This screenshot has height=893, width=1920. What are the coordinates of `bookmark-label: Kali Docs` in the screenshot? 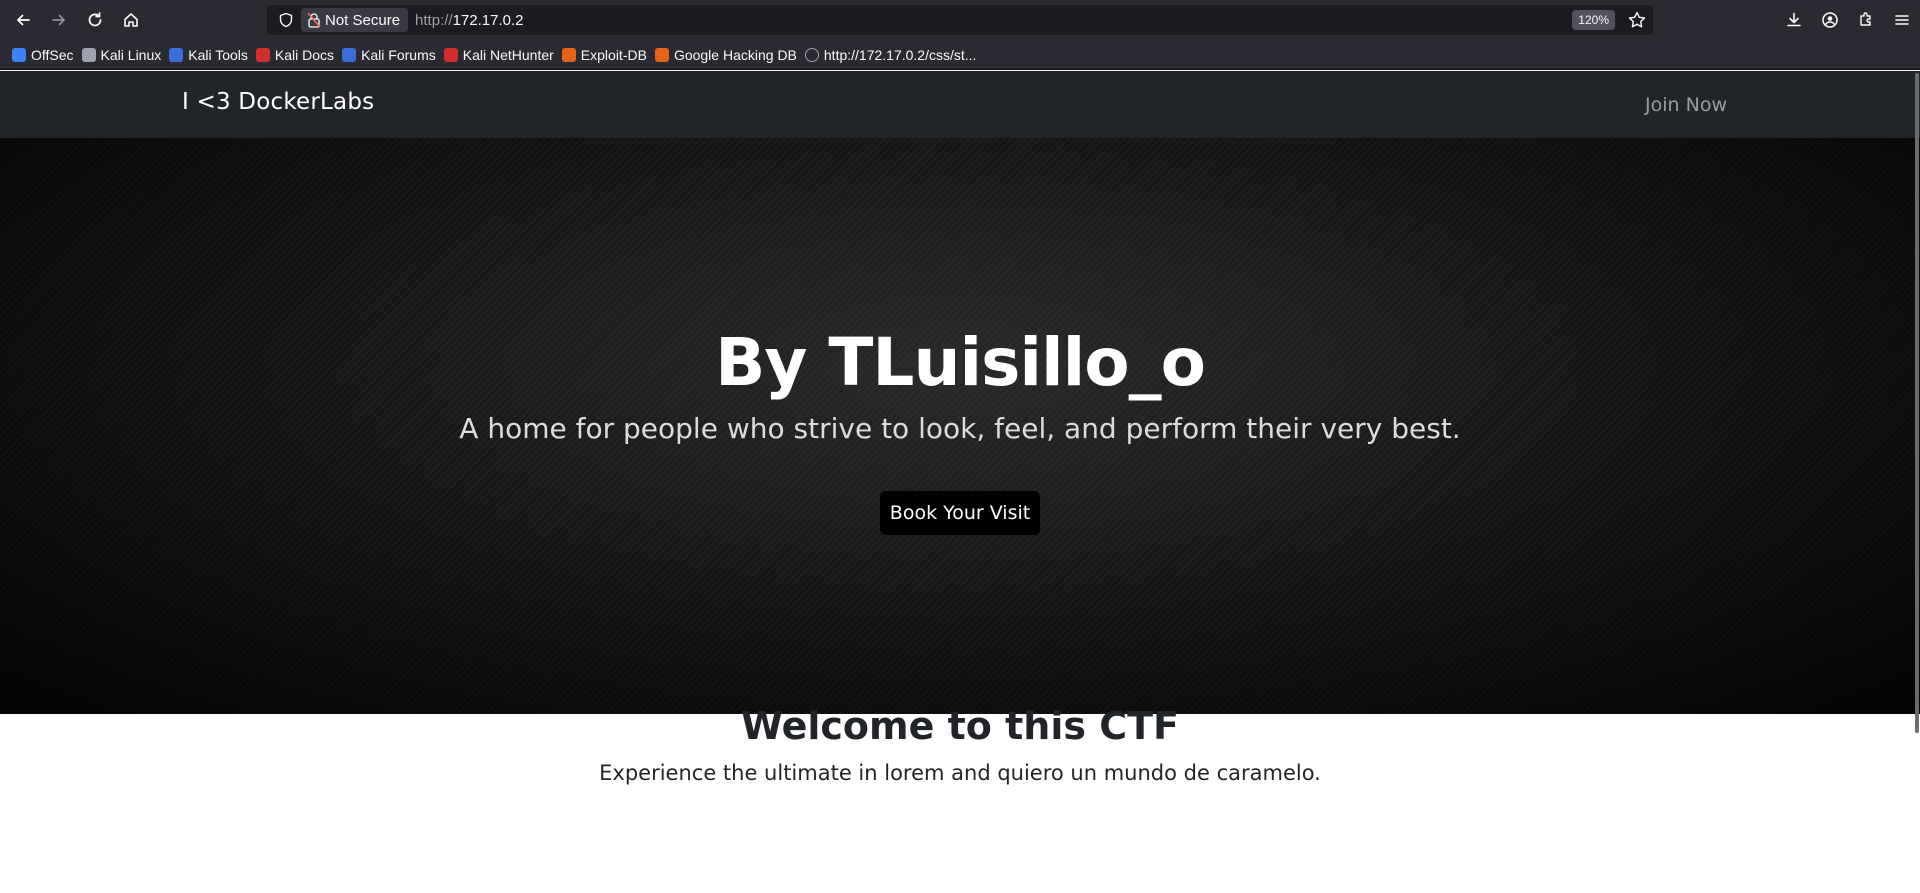 It's located at (304, 54).